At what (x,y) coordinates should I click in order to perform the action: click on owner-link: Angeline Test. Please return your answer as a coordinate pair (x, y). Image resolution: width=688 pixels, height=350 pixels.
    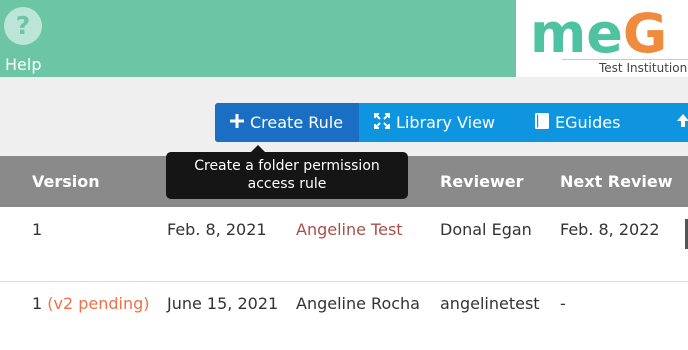
    Looking at the image, I should click on (349, 230).